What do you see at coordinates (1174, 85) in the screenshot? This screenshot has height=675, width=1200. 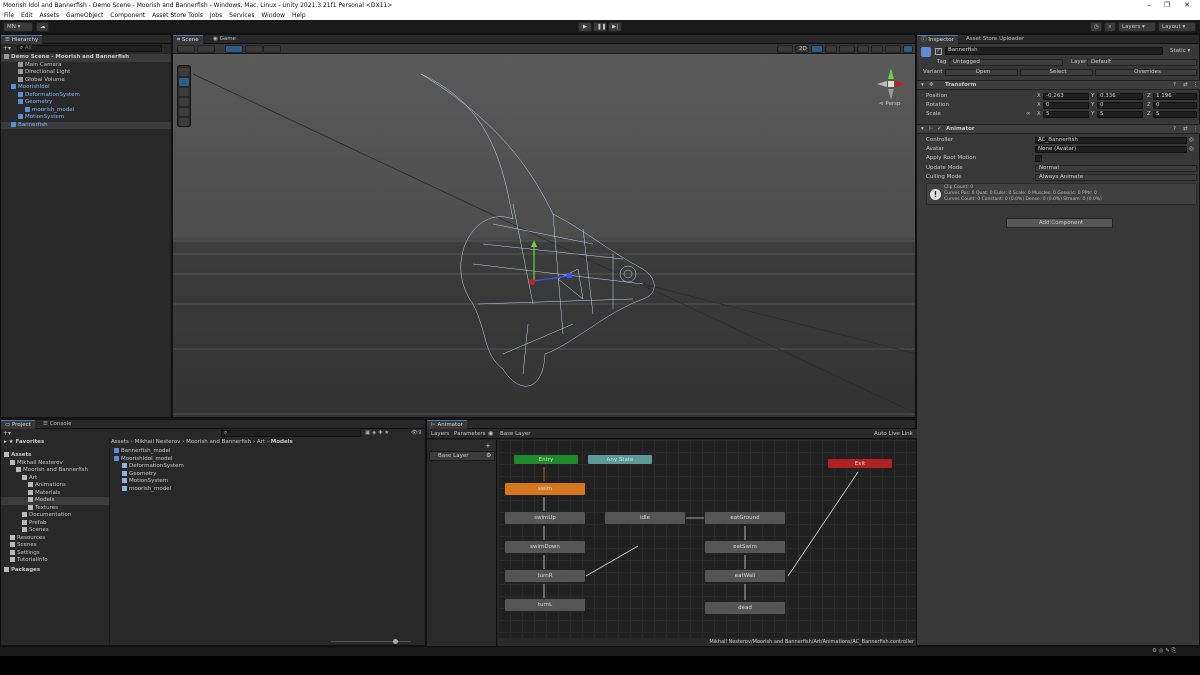 I see `help-icon: ?` at bounding box center [1174, 85].